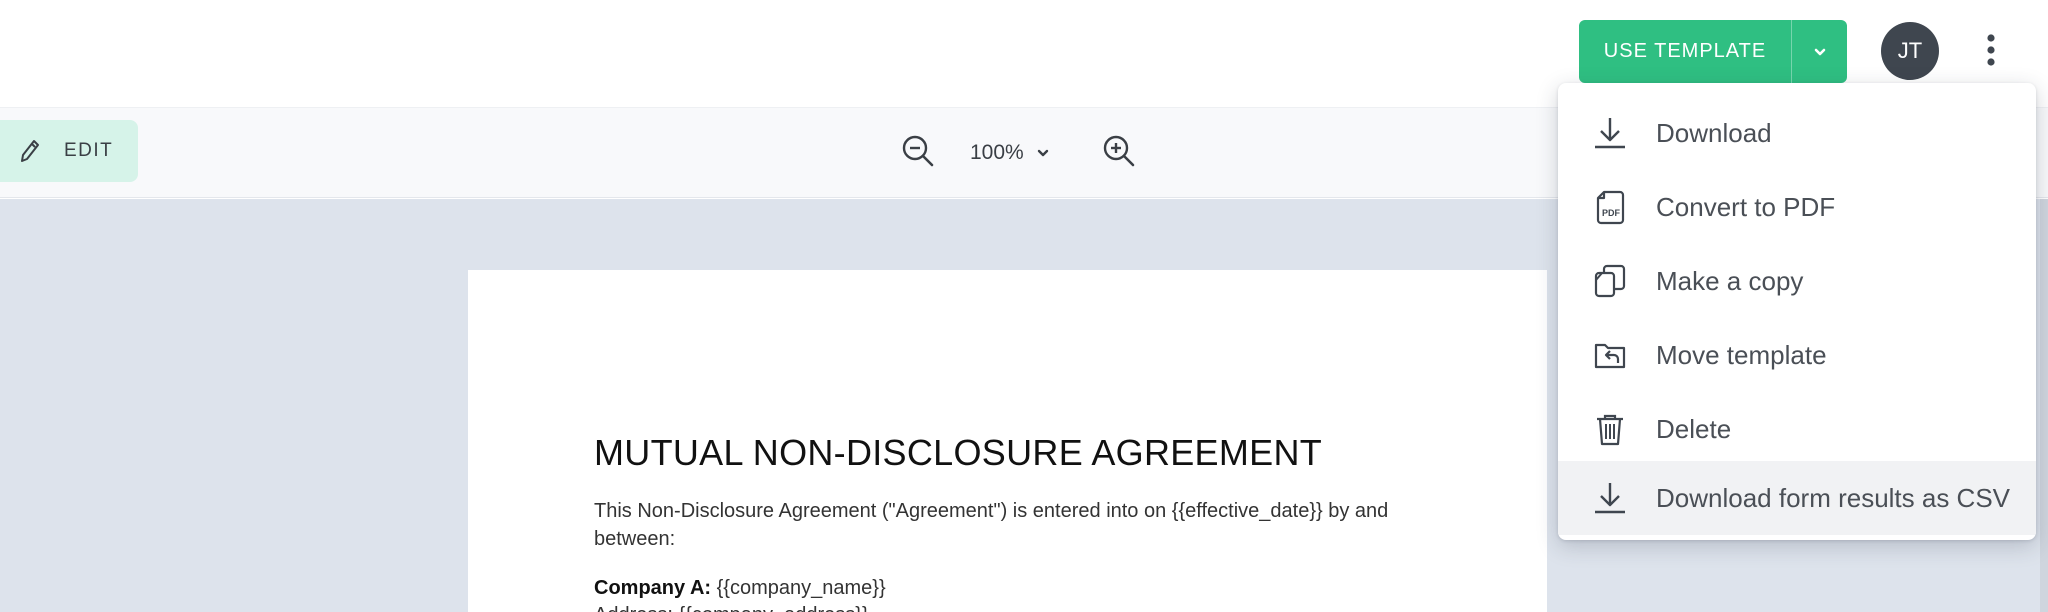 The image size is (2048, 612). I want to click on document-title: MUTUAL NON-DISCLOSURE AGREEMENT, so click(958, 452).